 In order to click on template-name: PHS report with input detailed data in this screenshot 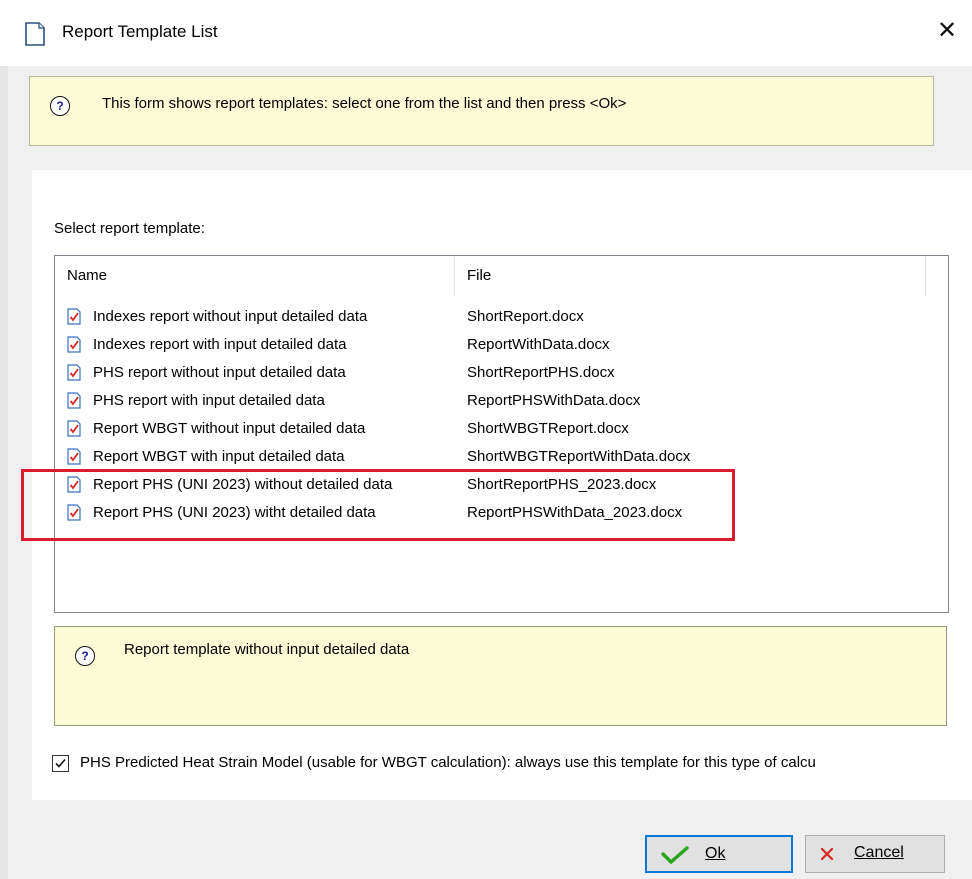, I will do `click(209, 400)`.